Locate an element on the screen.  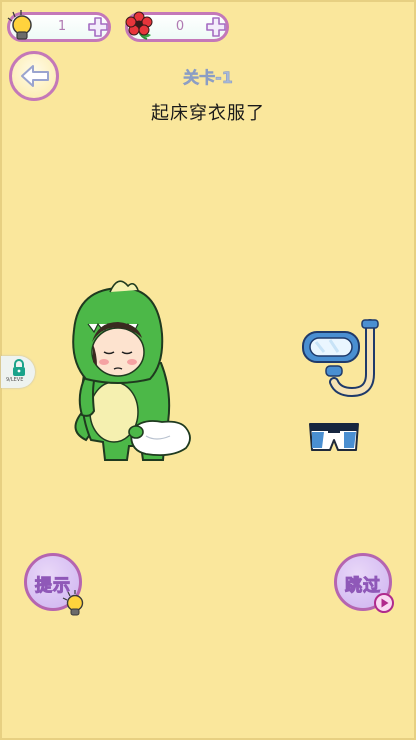
level-title: 关卡-1 is located at coordinates (208, 78).